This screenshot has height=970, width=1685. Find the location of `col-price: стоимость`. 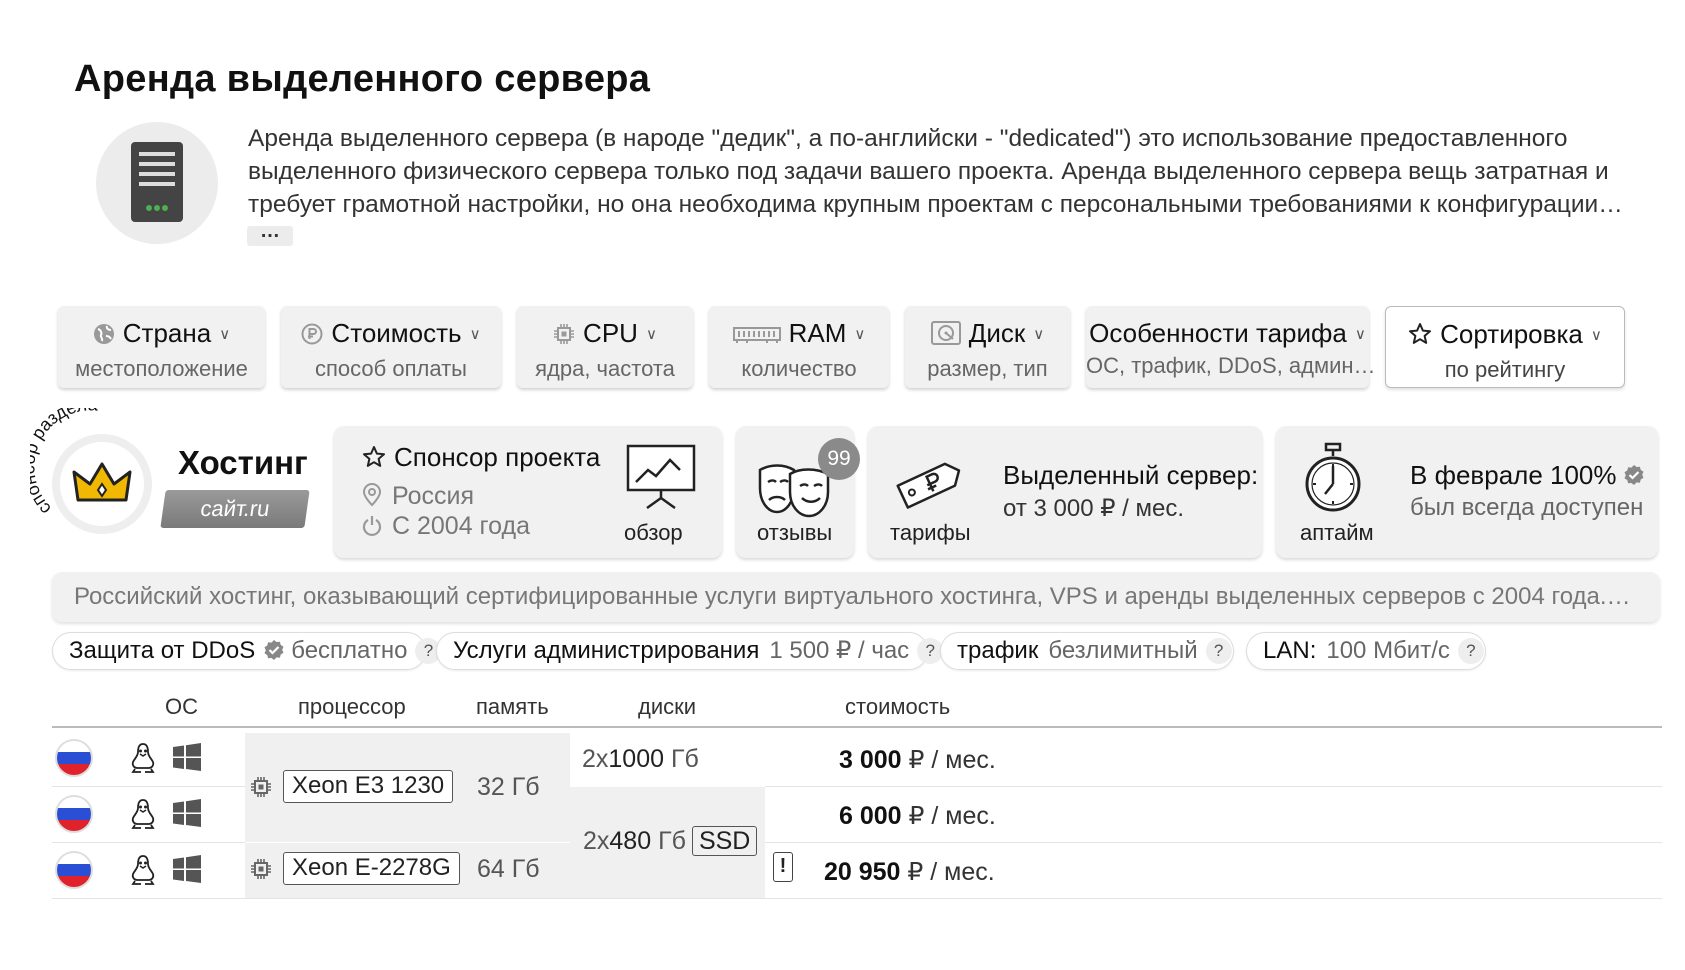

col-price: стоимость is located at coordinates (898, 706).